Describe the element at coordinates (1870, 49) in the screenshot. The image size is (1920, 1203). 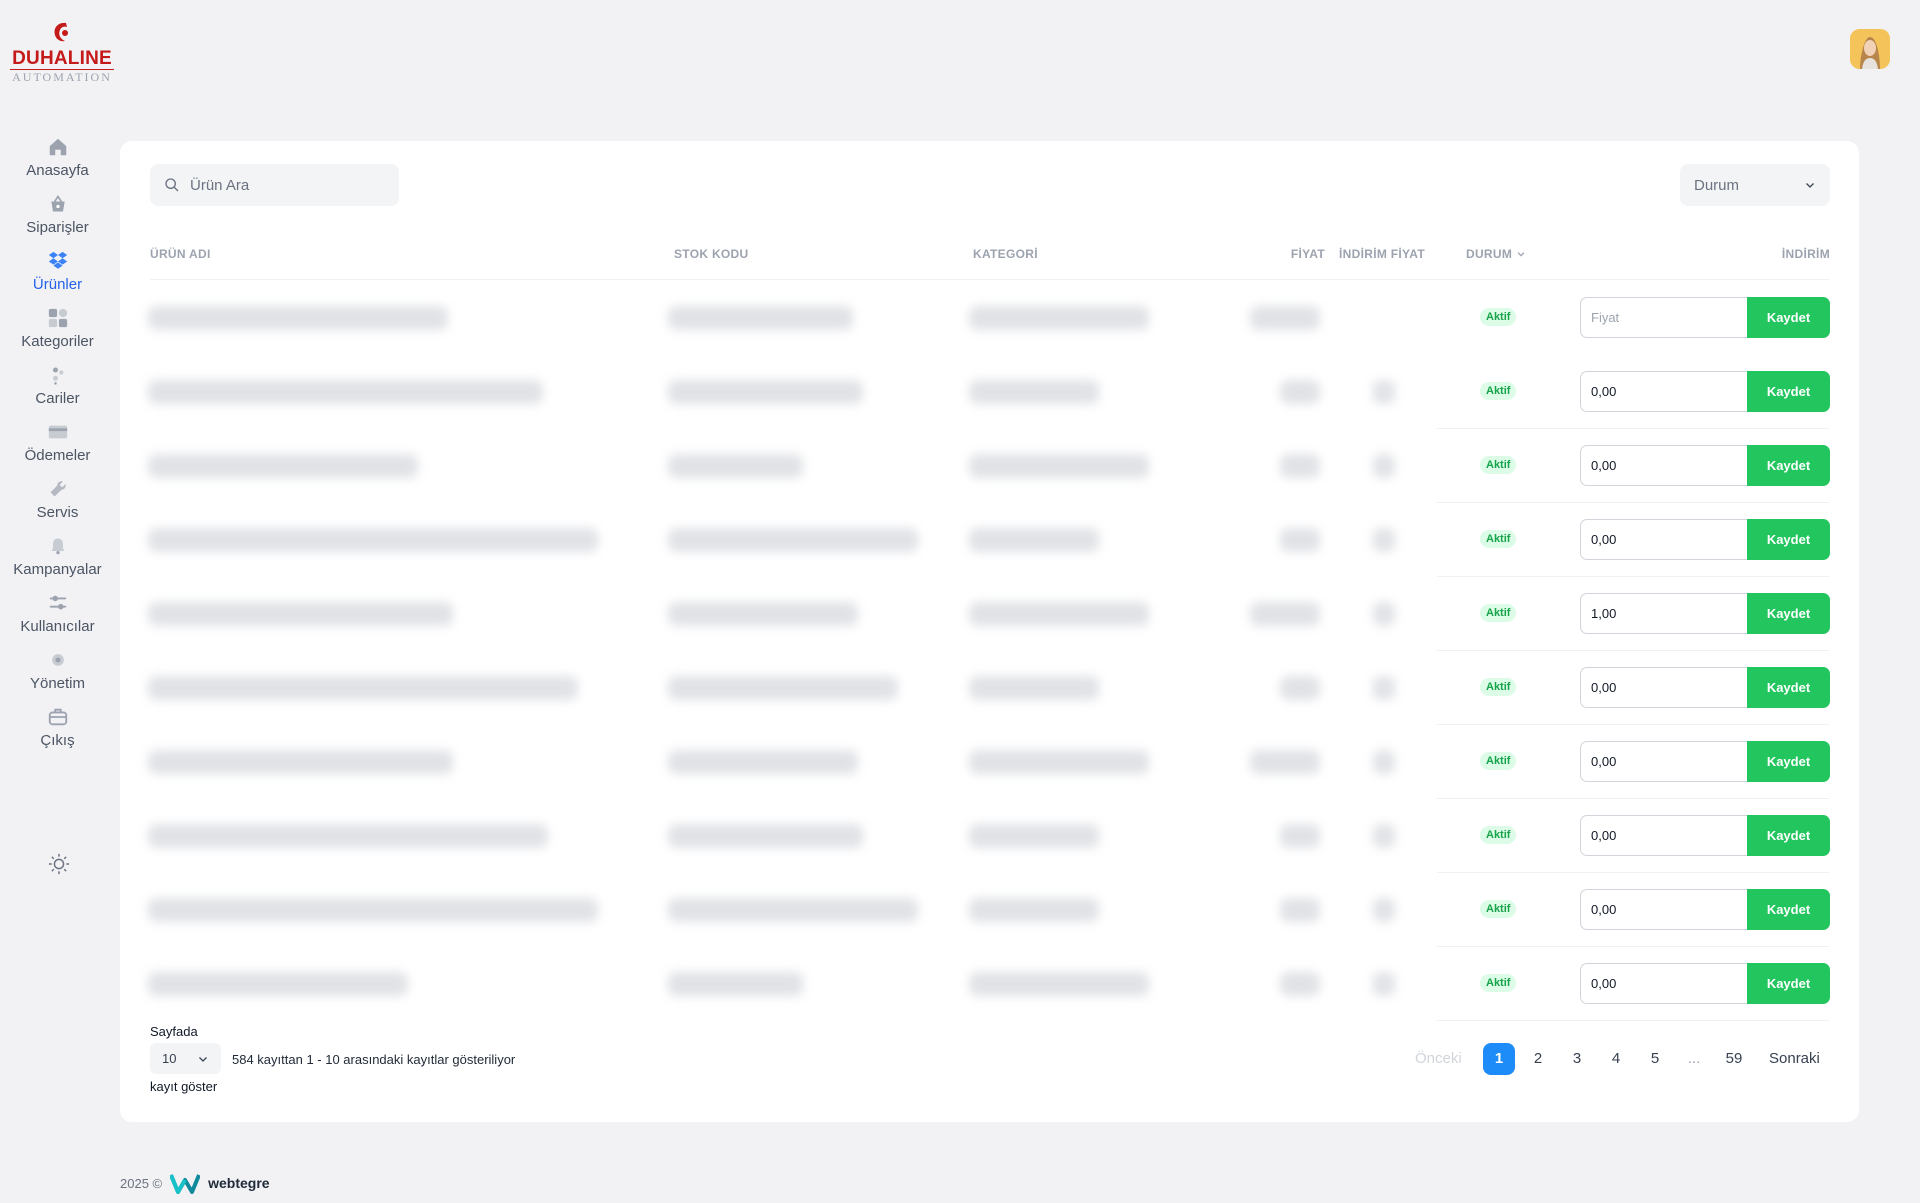
I see `user-avatar` at that location.